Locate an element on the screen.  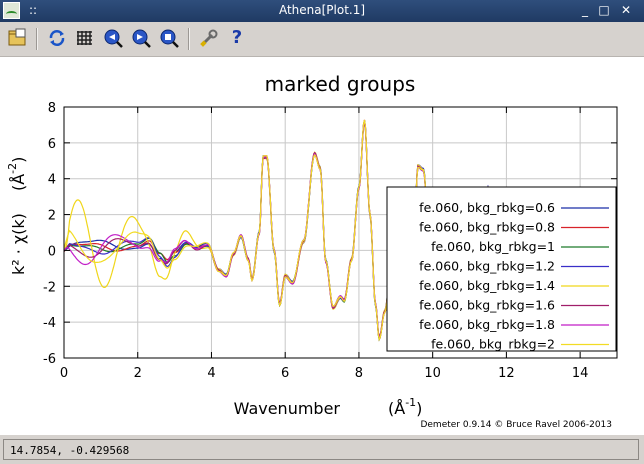
y-axis-unit-close: ) is located at coordinates (18, 160).